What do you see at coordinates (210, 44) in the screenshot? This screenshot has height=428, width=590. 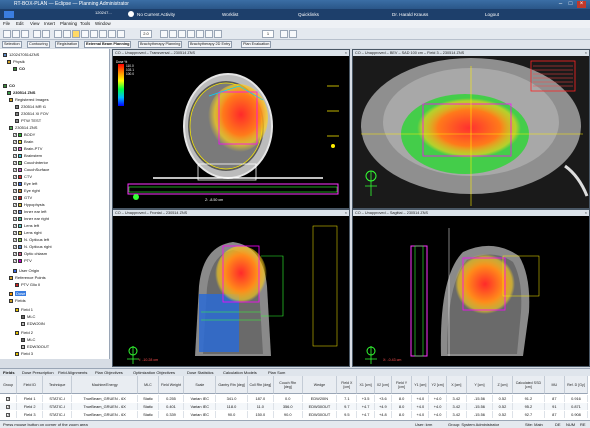 I see `tab-brachytherapy-2d-entry: Brachytherapy 2D Entry` at bounding box center [210, 44].